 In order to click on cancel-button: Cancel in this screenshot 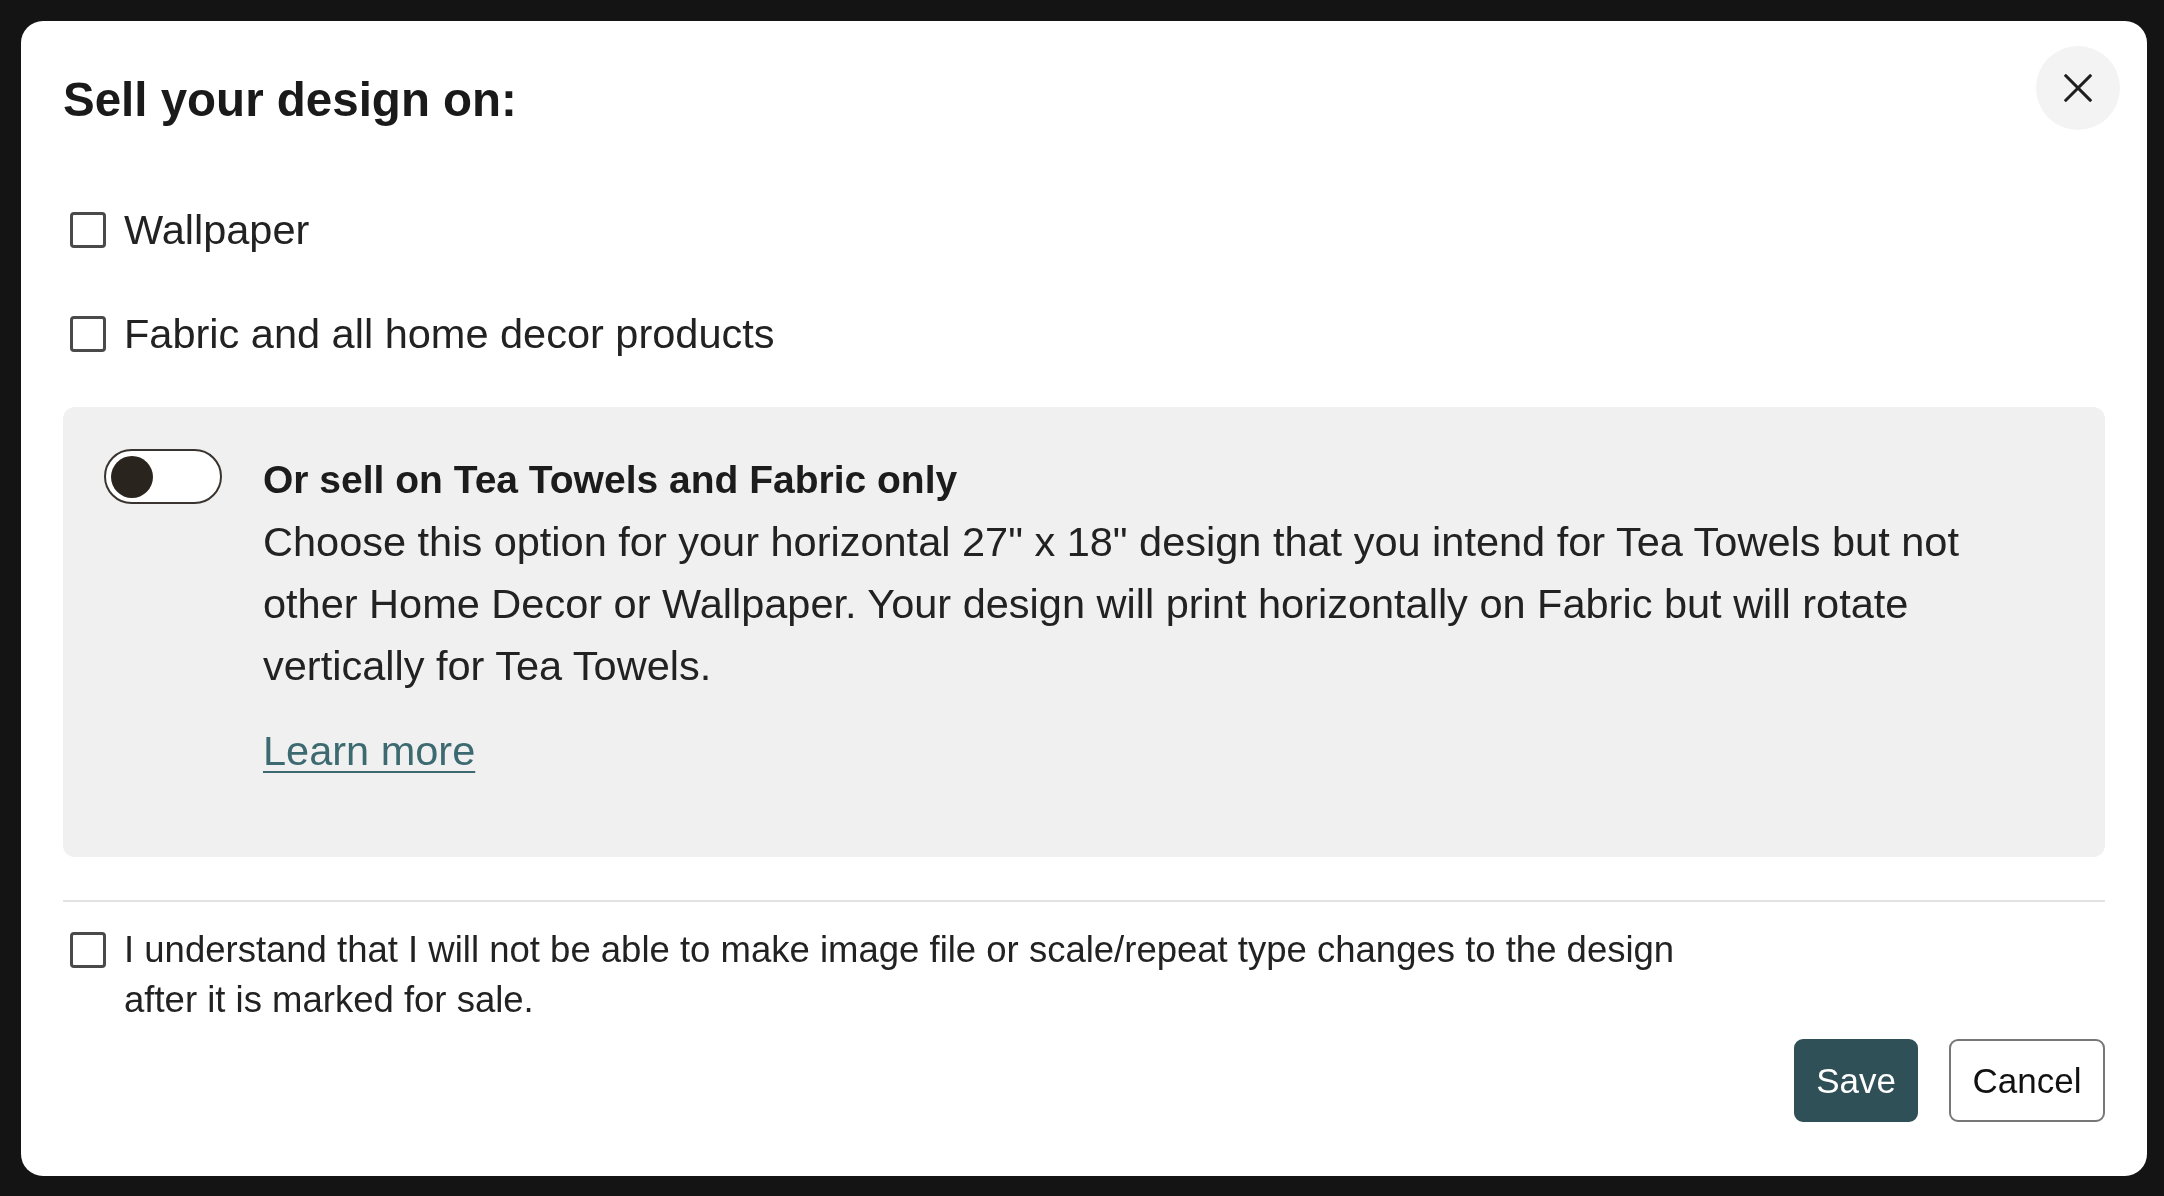, I will do `click(2027, 1080)`.